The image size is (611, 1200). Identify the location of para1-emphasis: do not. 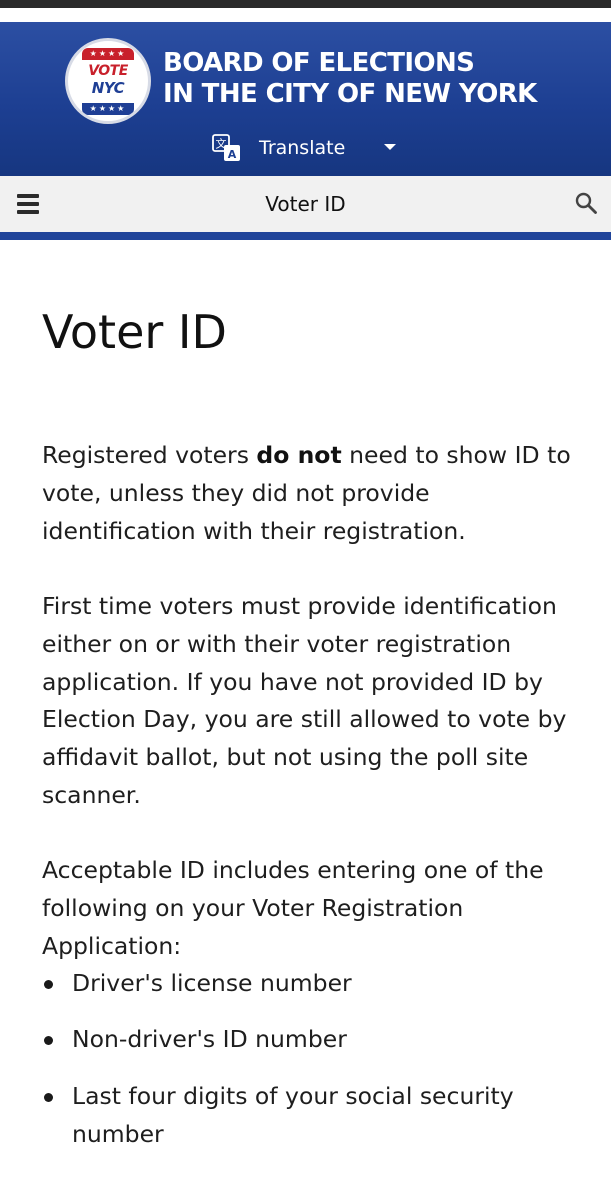
(299, 455).